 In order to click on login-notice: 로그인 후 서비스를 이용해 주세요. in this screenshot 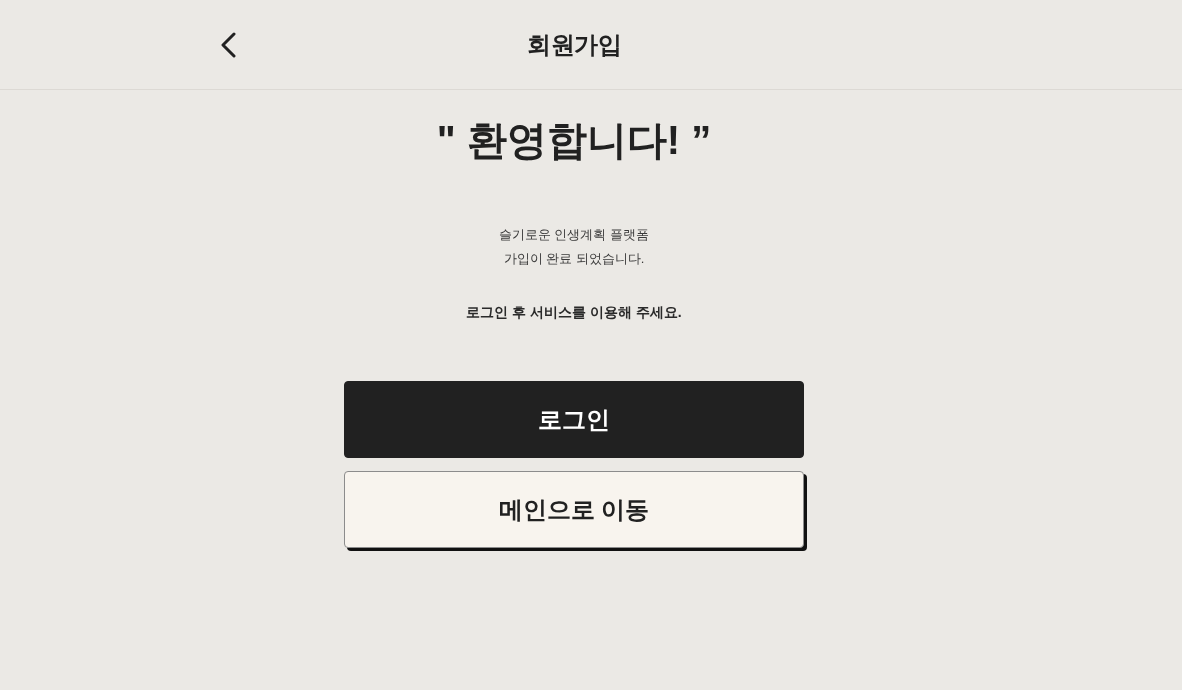, I will do `click(574, 312)`.